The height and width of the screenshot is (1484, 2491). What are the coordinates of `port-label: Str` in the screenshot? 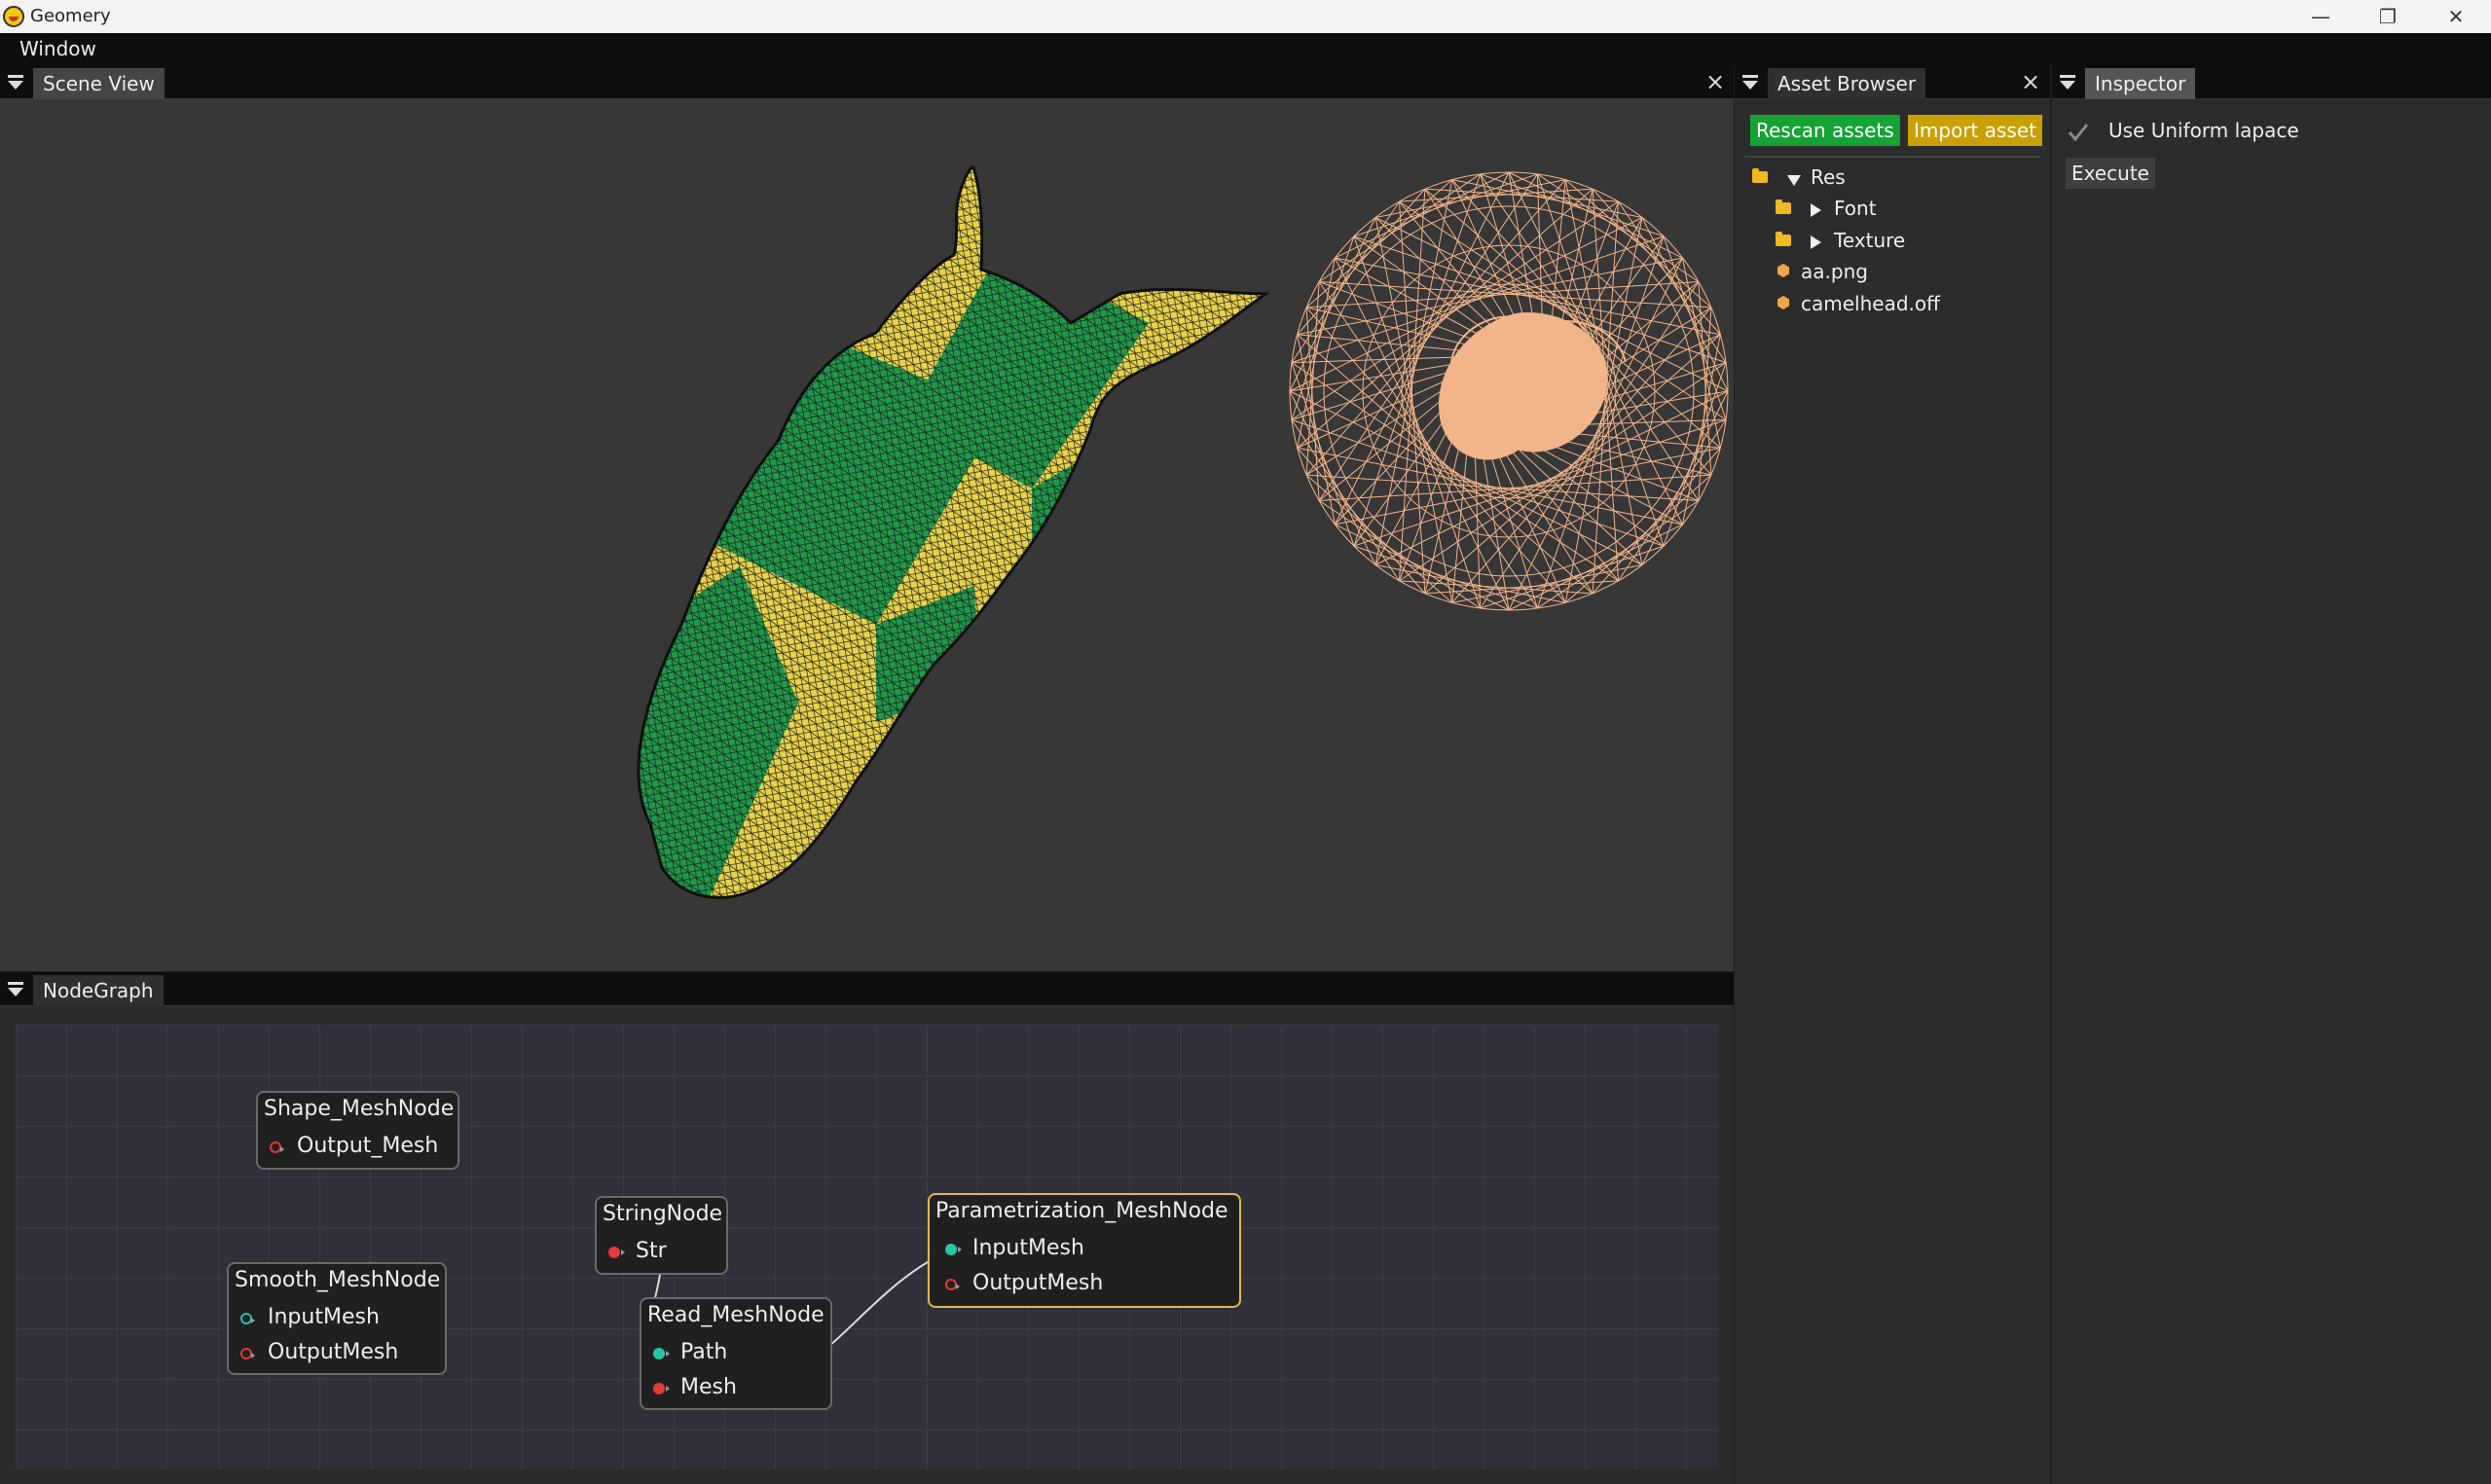 It's located at (651, 1251).